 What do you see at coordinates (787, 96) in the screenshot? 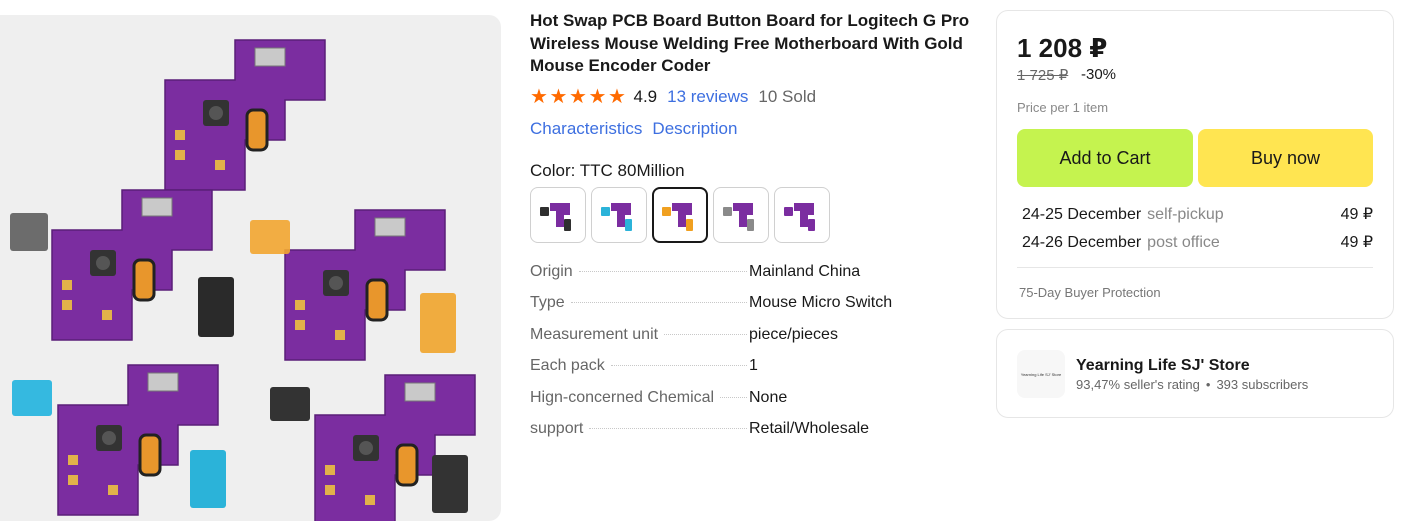
I see `sold-count: 10 Sold` at bounding box center [787, 96].